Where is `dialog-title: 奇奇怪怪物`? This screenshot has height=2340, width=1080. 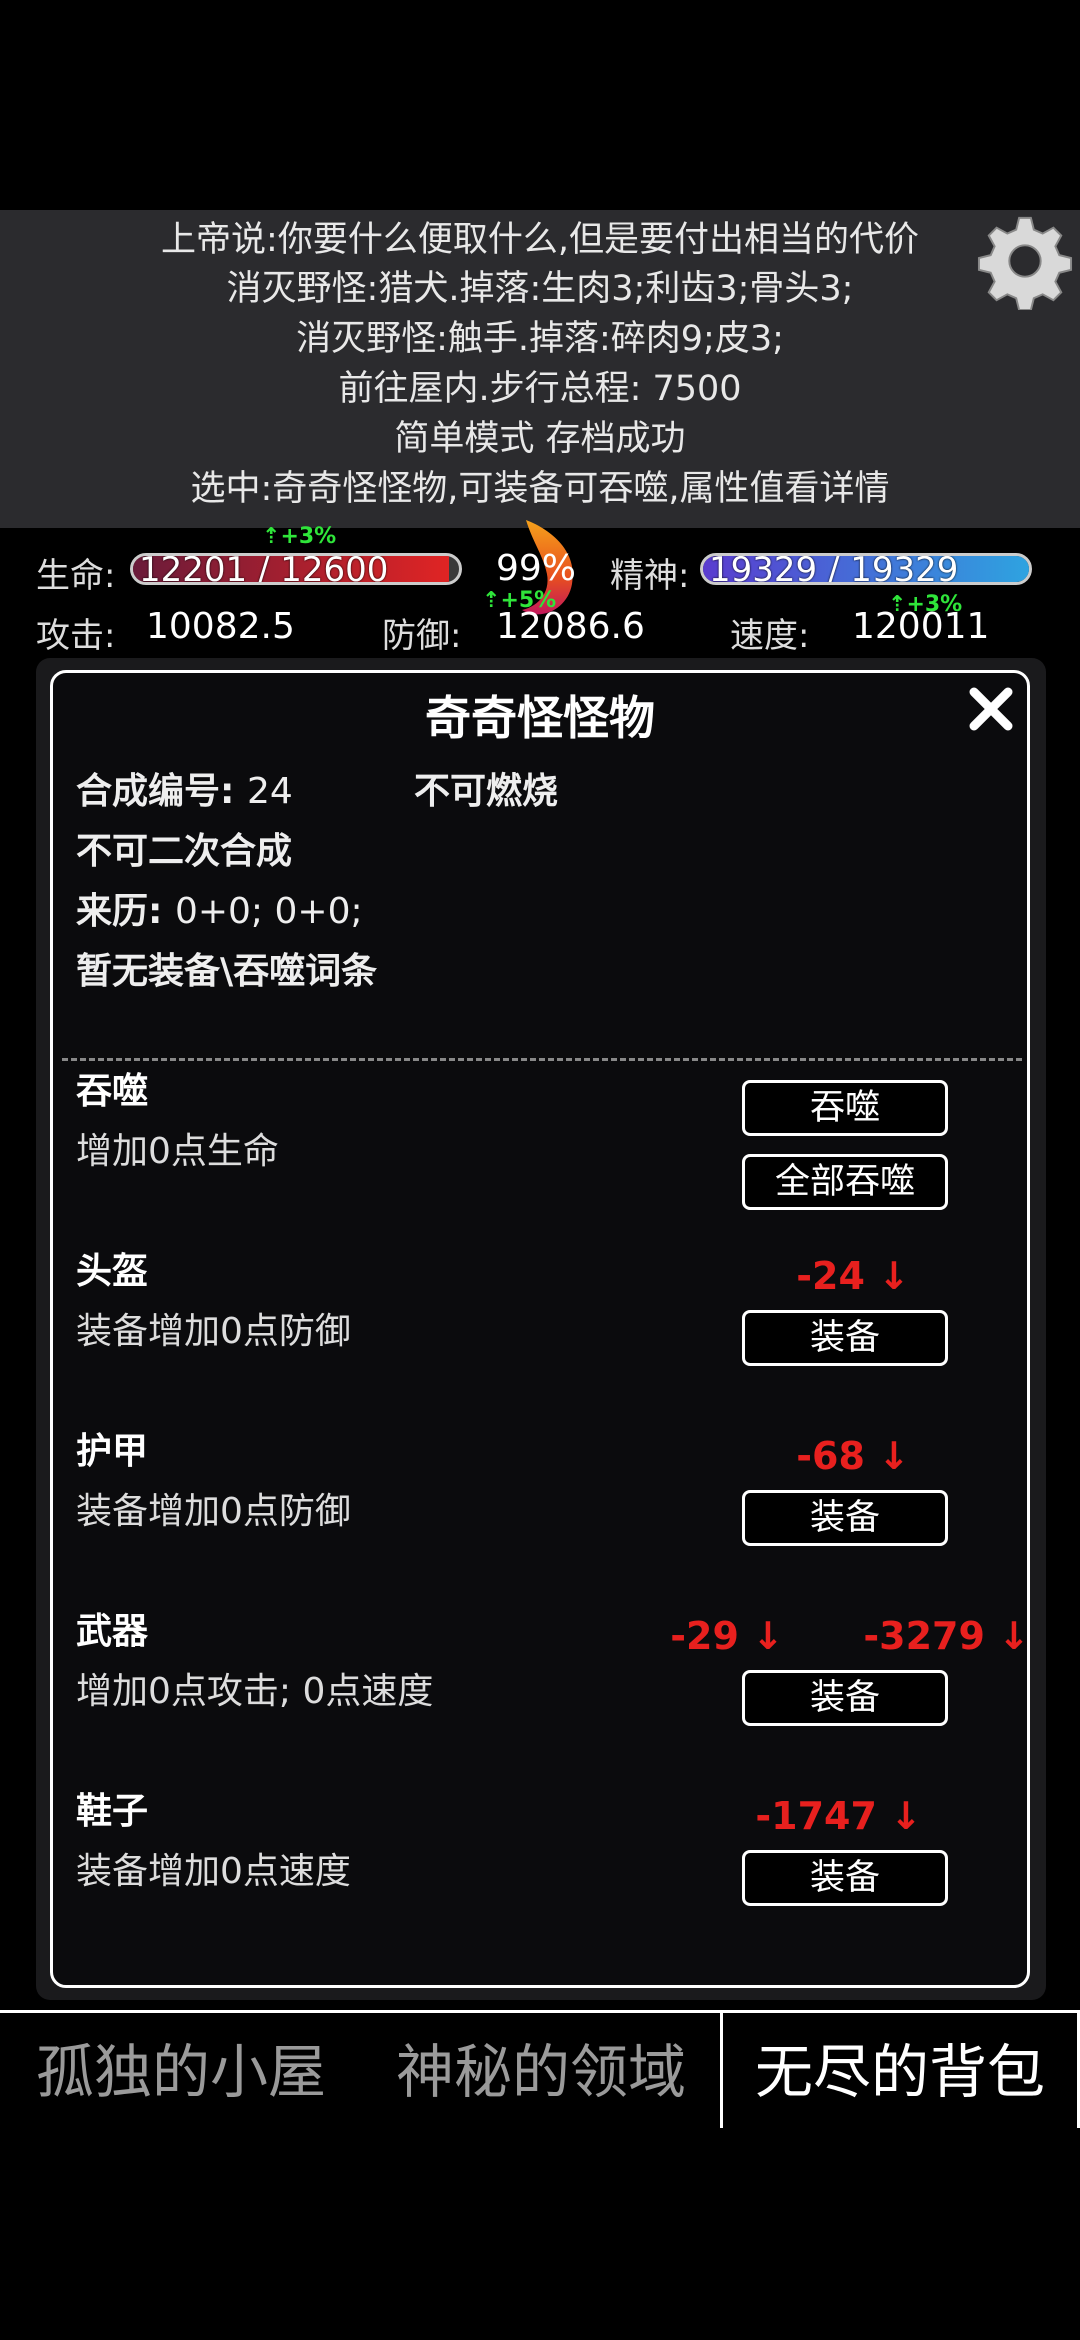 dialog-title: 奇奇怪怪物 is located at coordinates (540, 718).